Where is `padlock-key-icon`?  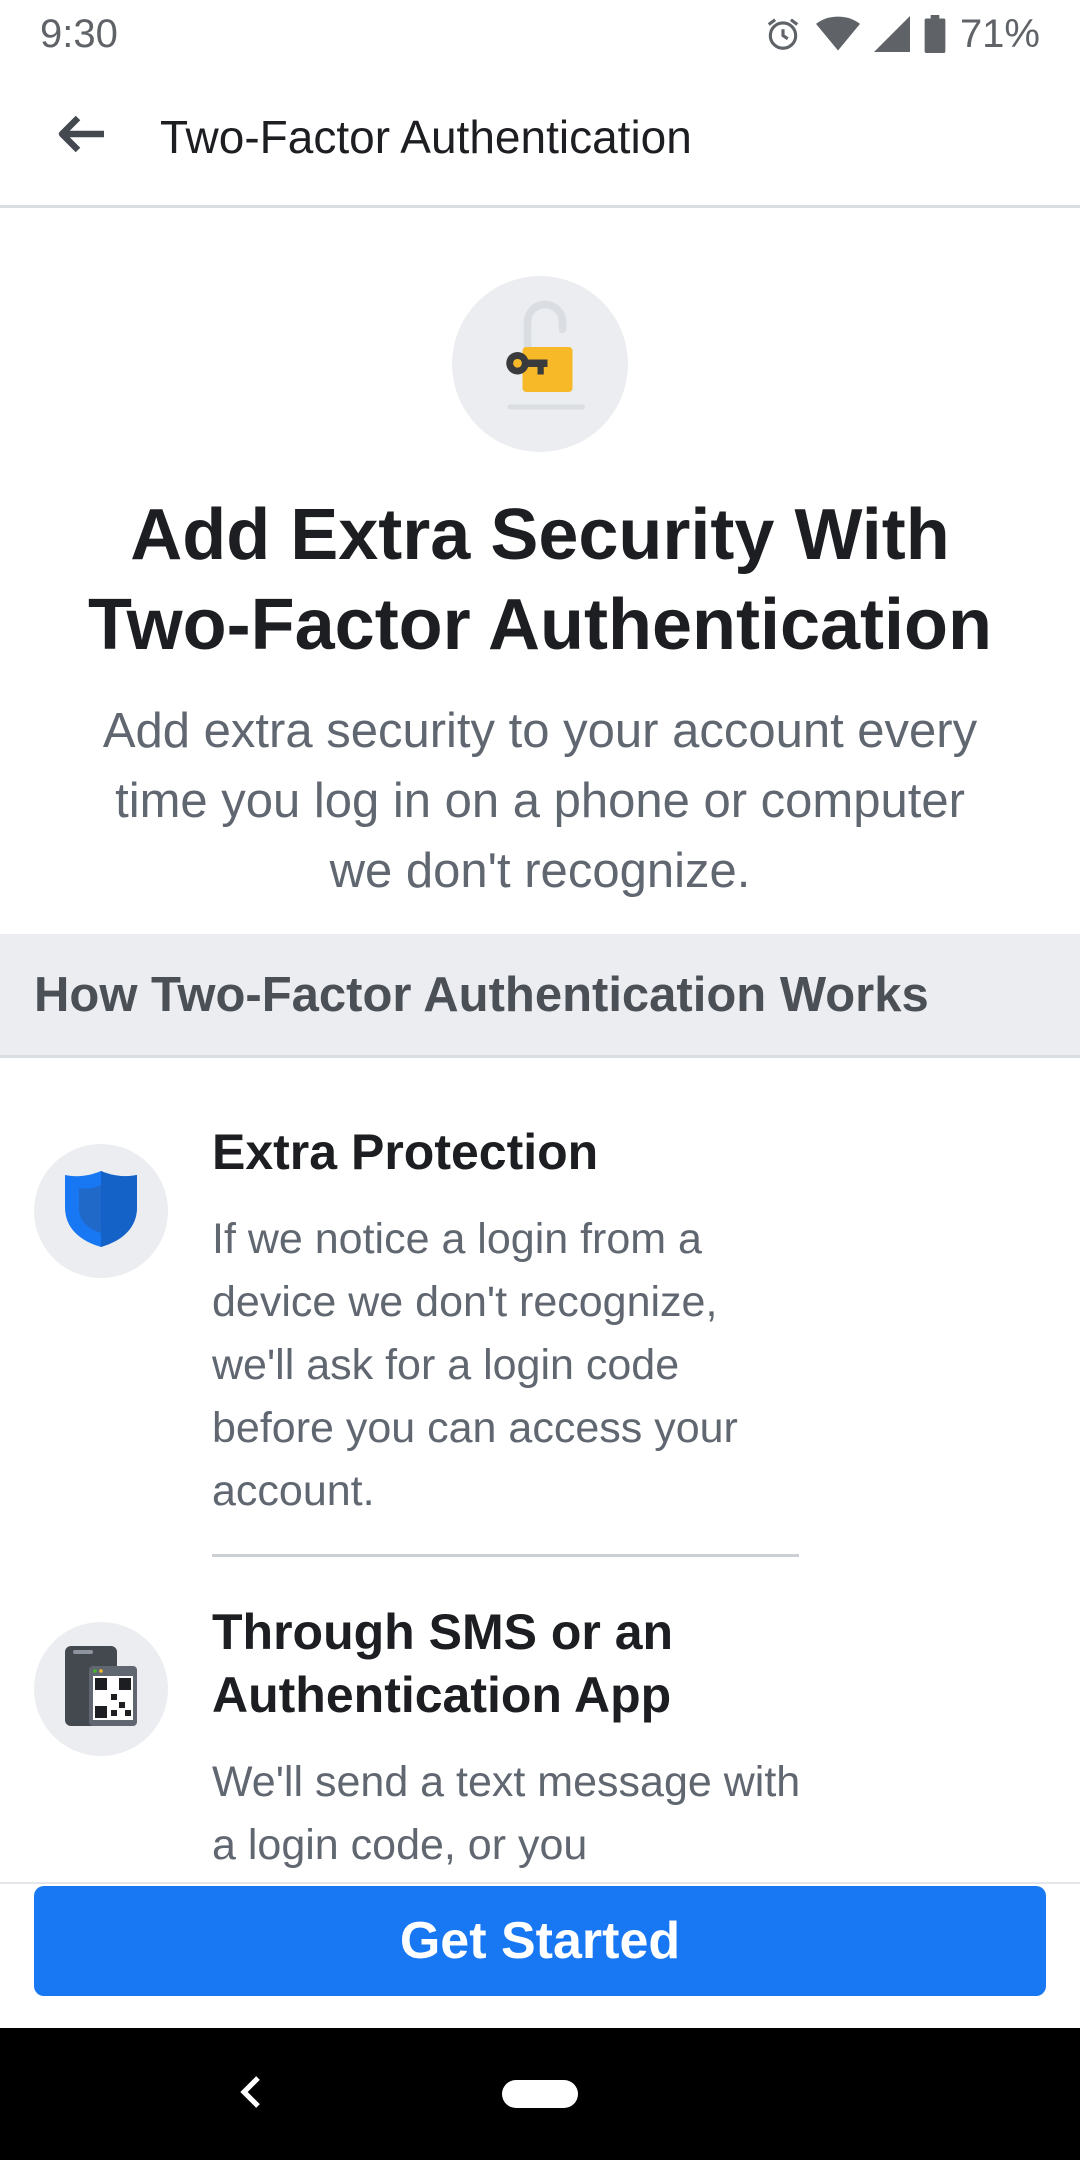
padlock-key-icon is located at coordinates (540, 364).